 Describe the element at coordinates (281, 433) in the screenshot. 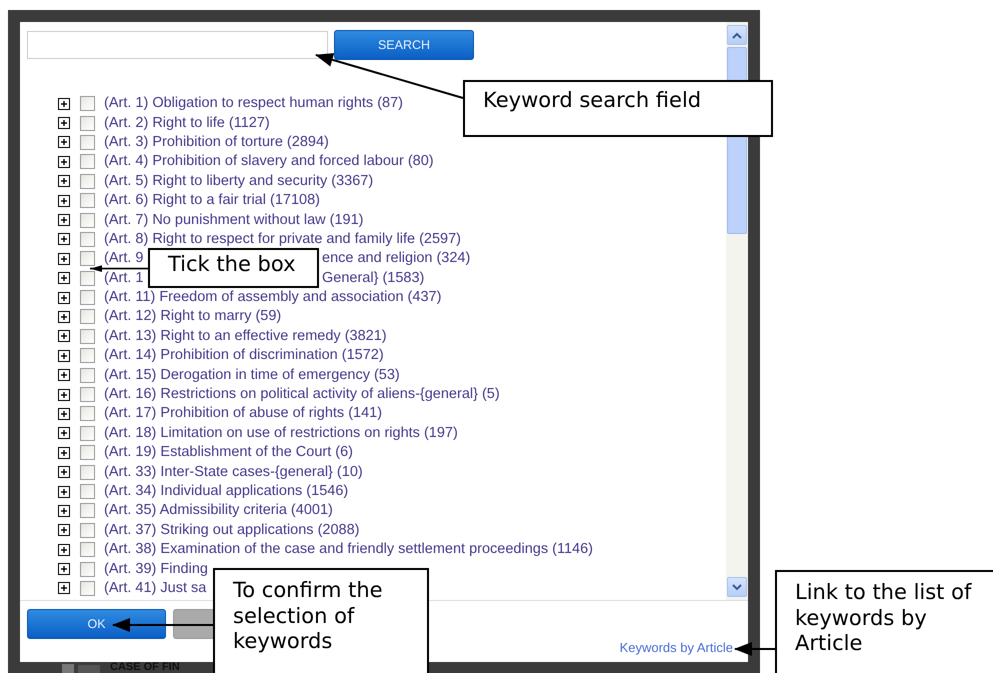

I see `keyword-label: (Art. 18) Limitation on use of restrictions on rights (197)` at that location.